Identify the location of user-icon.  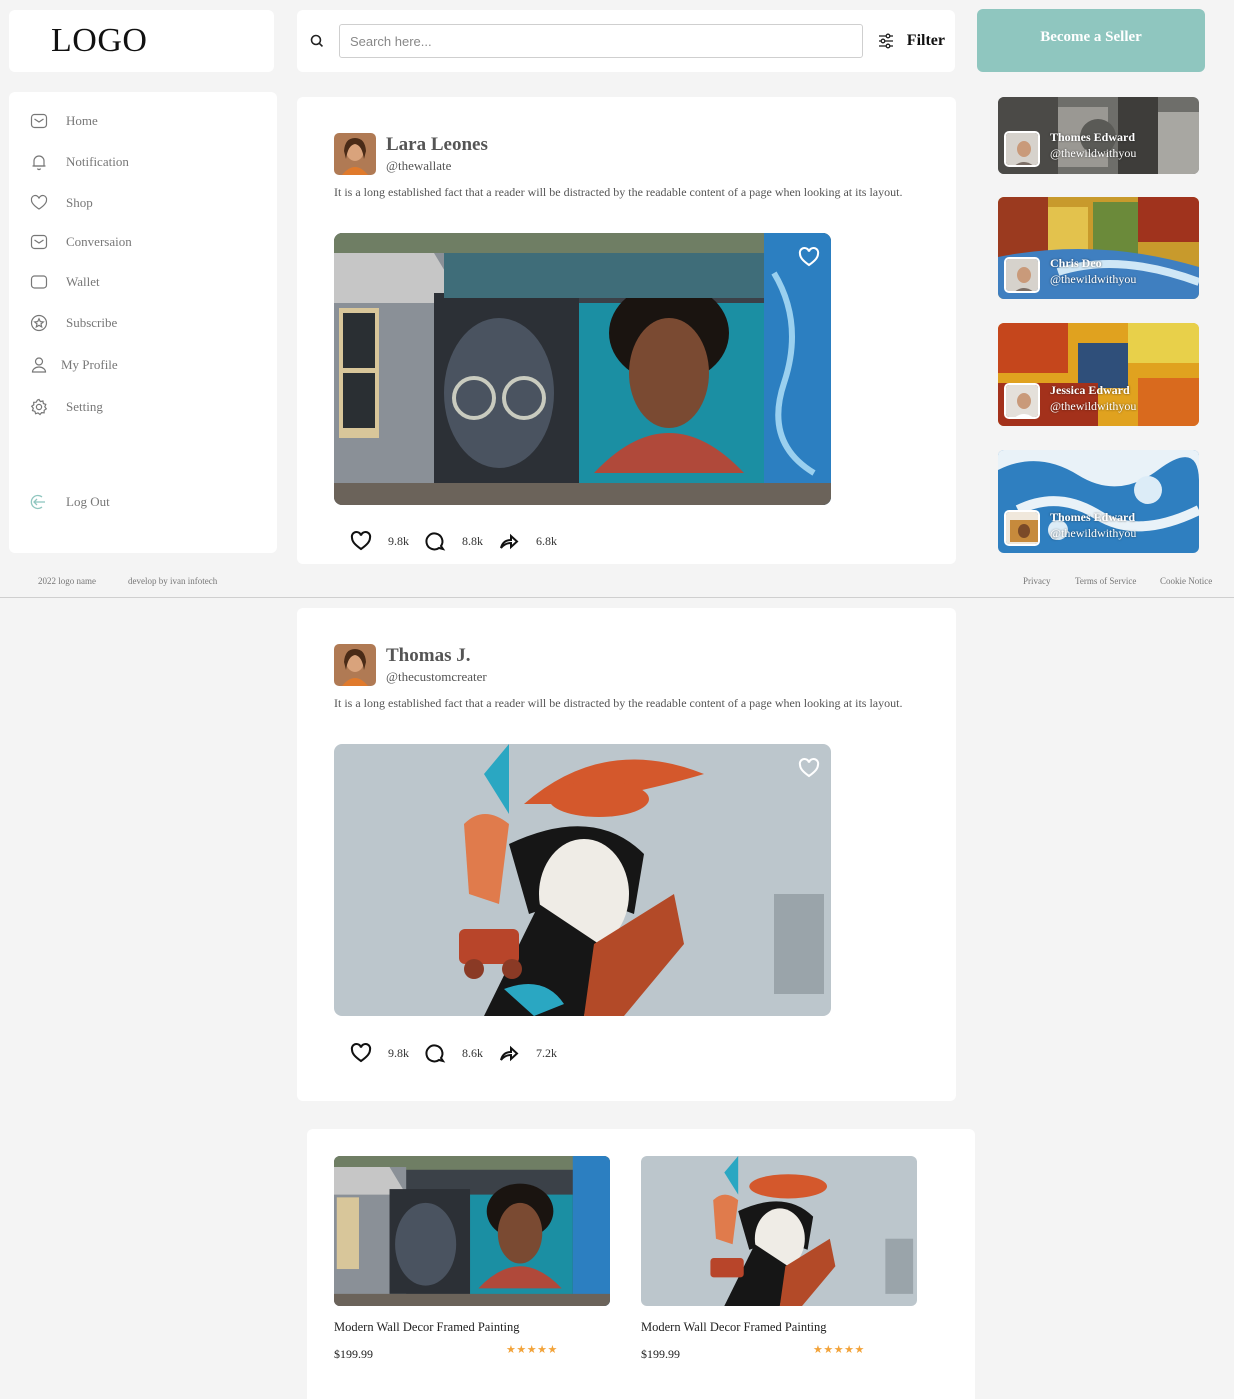
(39, 365).